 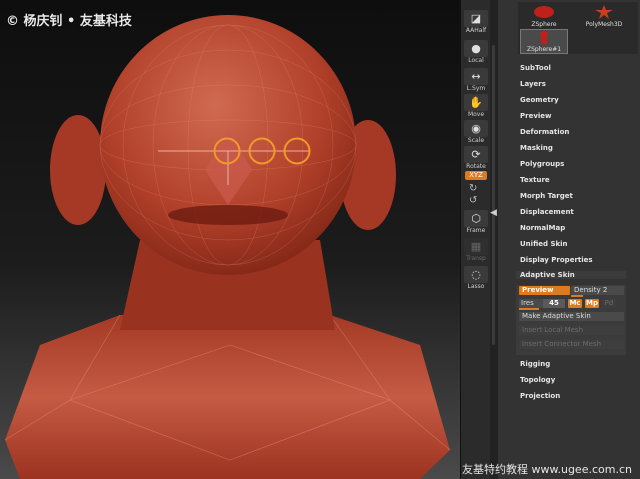 I want to click on watermark-top: © 杨庆钊 • 友基科技, so click(x=69, y=21).